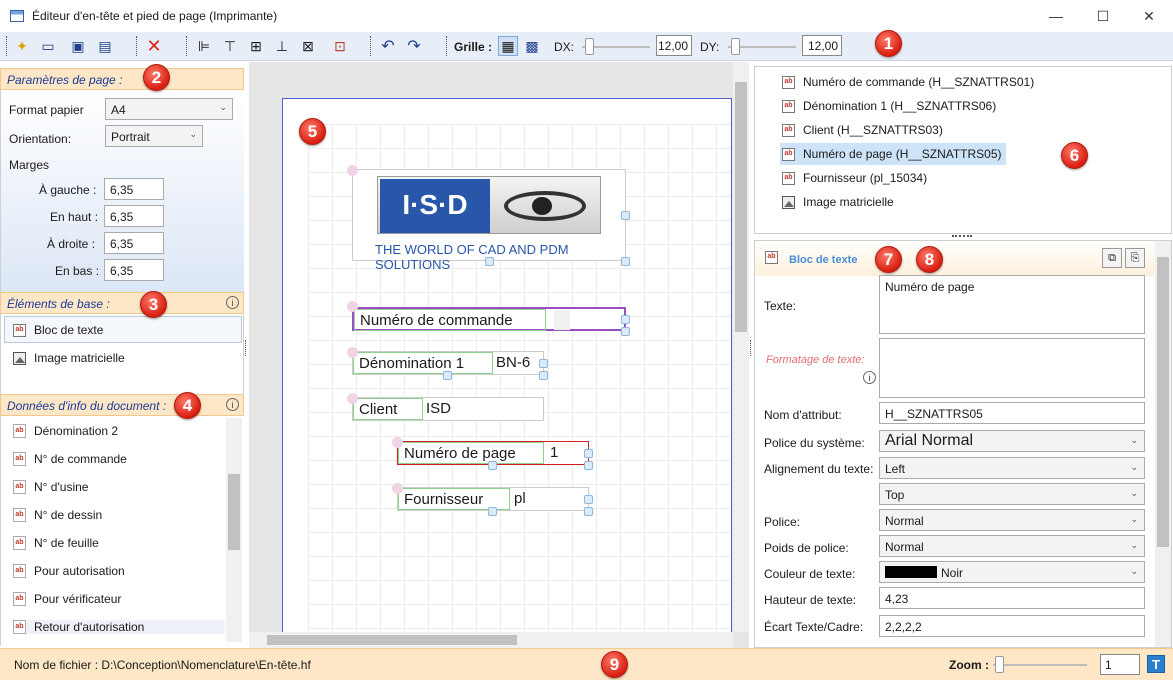 The height and width of the screenshot is (680, 1173). What do you see at coordinates (78, 46) in the screenshot?
I see `save-icon: ▣` at bounding box center [78, 46].